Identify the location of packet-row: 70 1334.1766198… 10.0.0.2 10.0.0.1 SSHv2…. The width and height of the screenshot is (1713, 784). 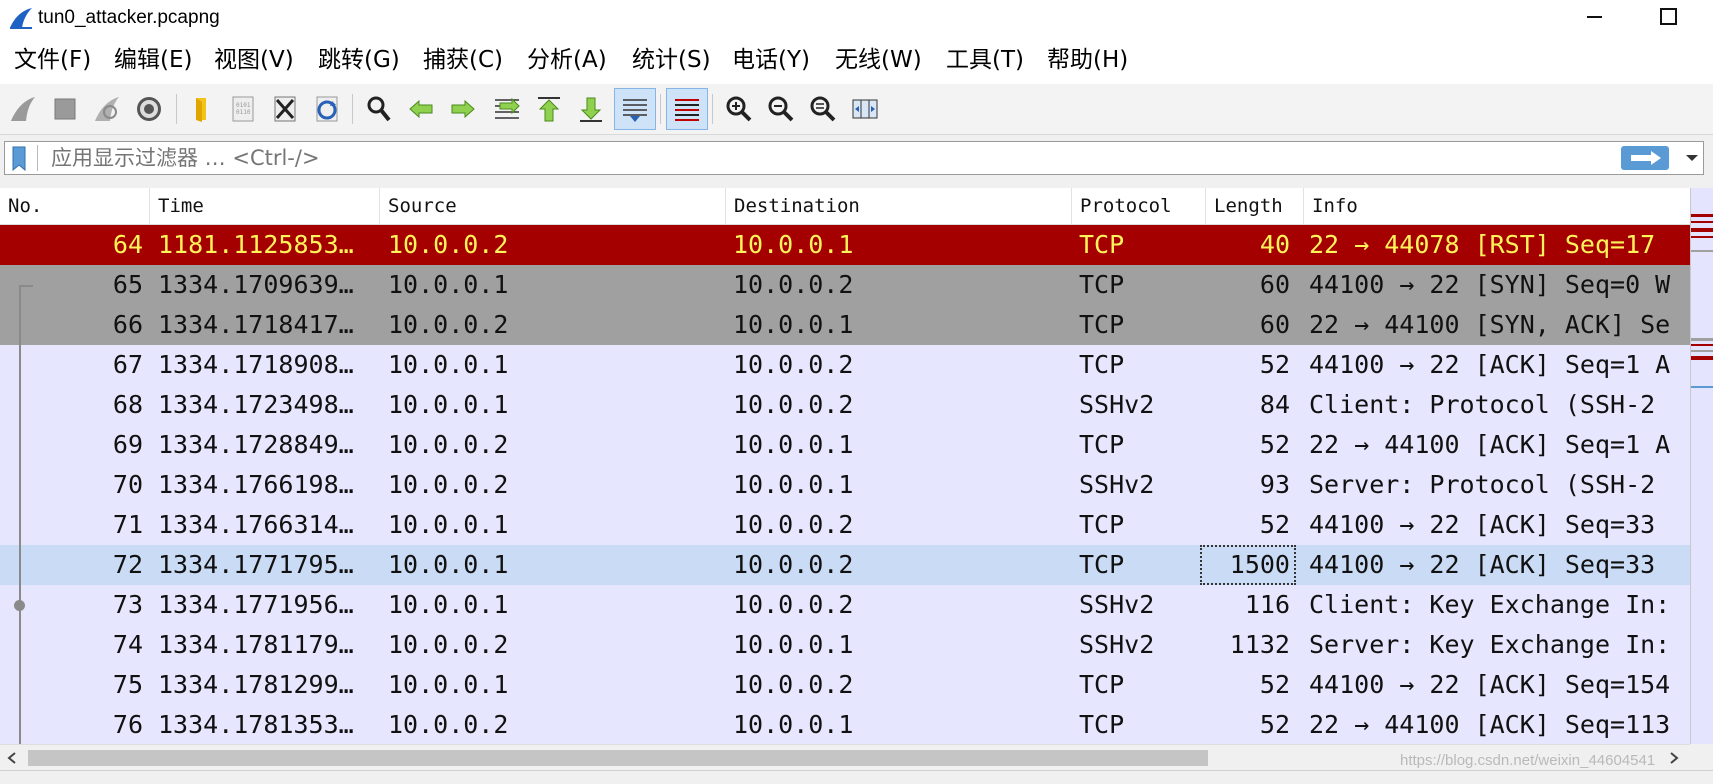
(845, 485).